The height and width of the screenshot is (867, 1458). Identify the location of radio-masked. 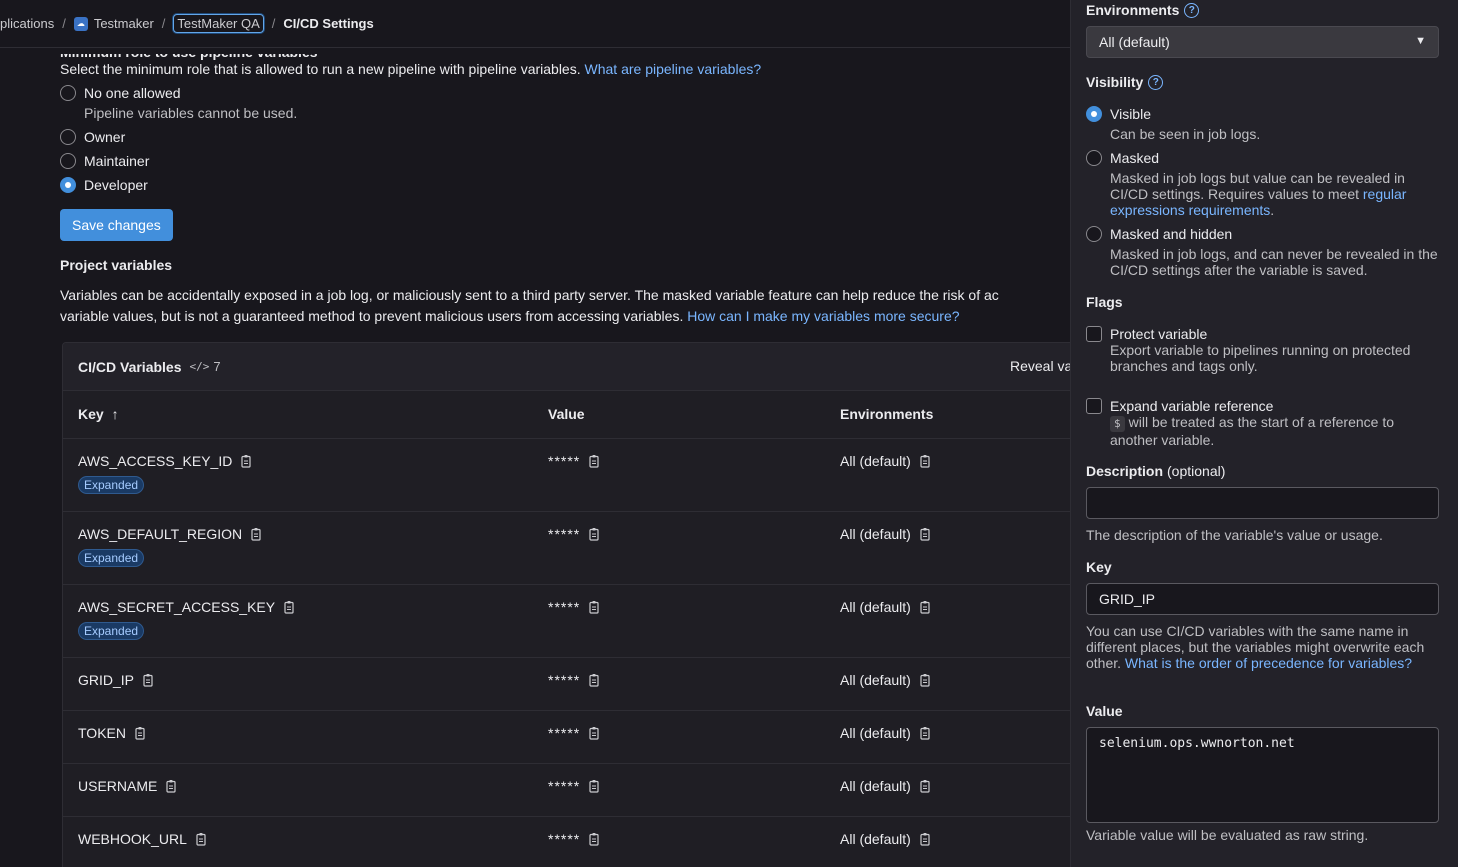
(1094, 158).